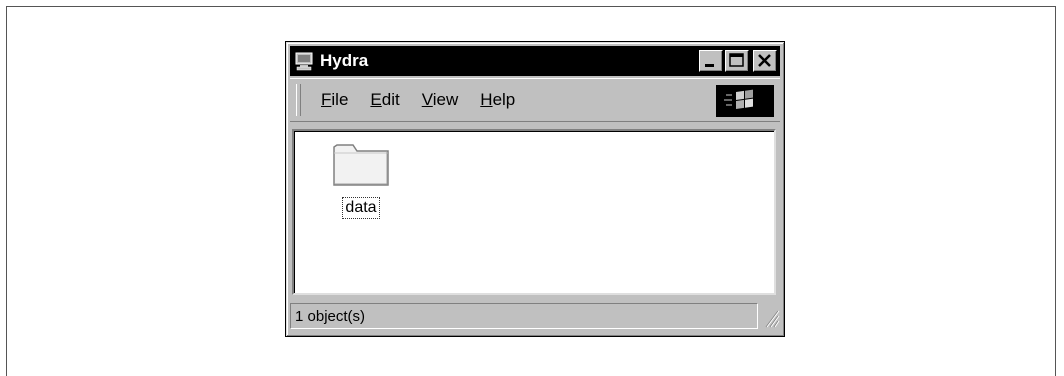 The image size is (1064, 376). I want to click on folder-item: data, so click(361, 179).